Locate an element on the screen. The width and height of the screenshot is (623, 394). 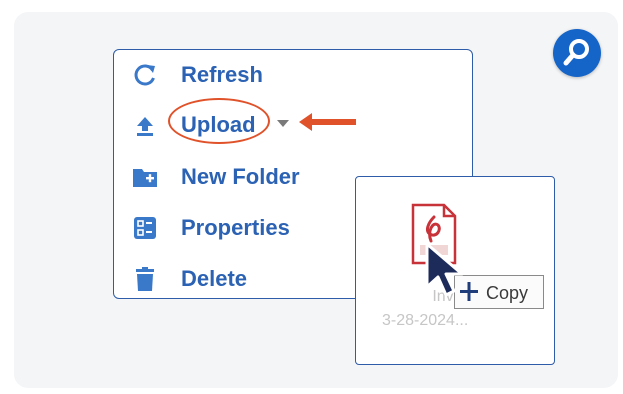
delete-label: Delete is located at coordinates (214, 278).